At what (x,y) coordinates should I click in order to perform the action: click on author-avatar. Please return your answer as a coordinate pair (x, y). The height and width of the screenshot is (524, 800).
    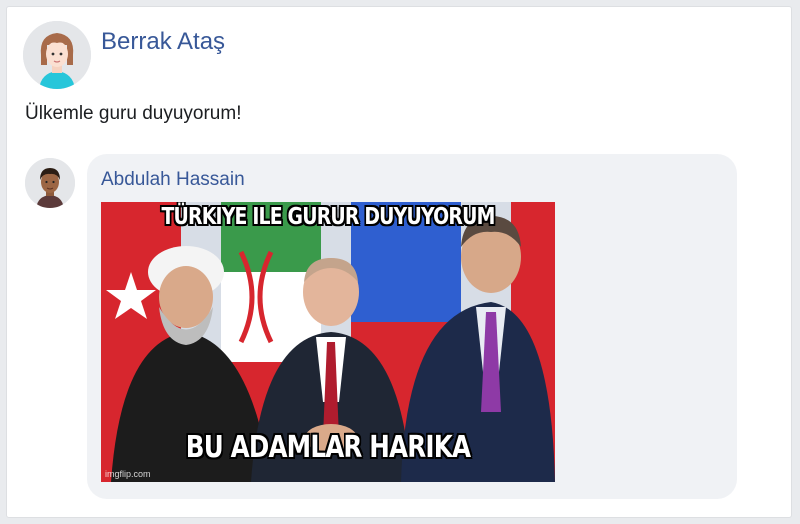
    Looking at the image, I should click on (57, 55).